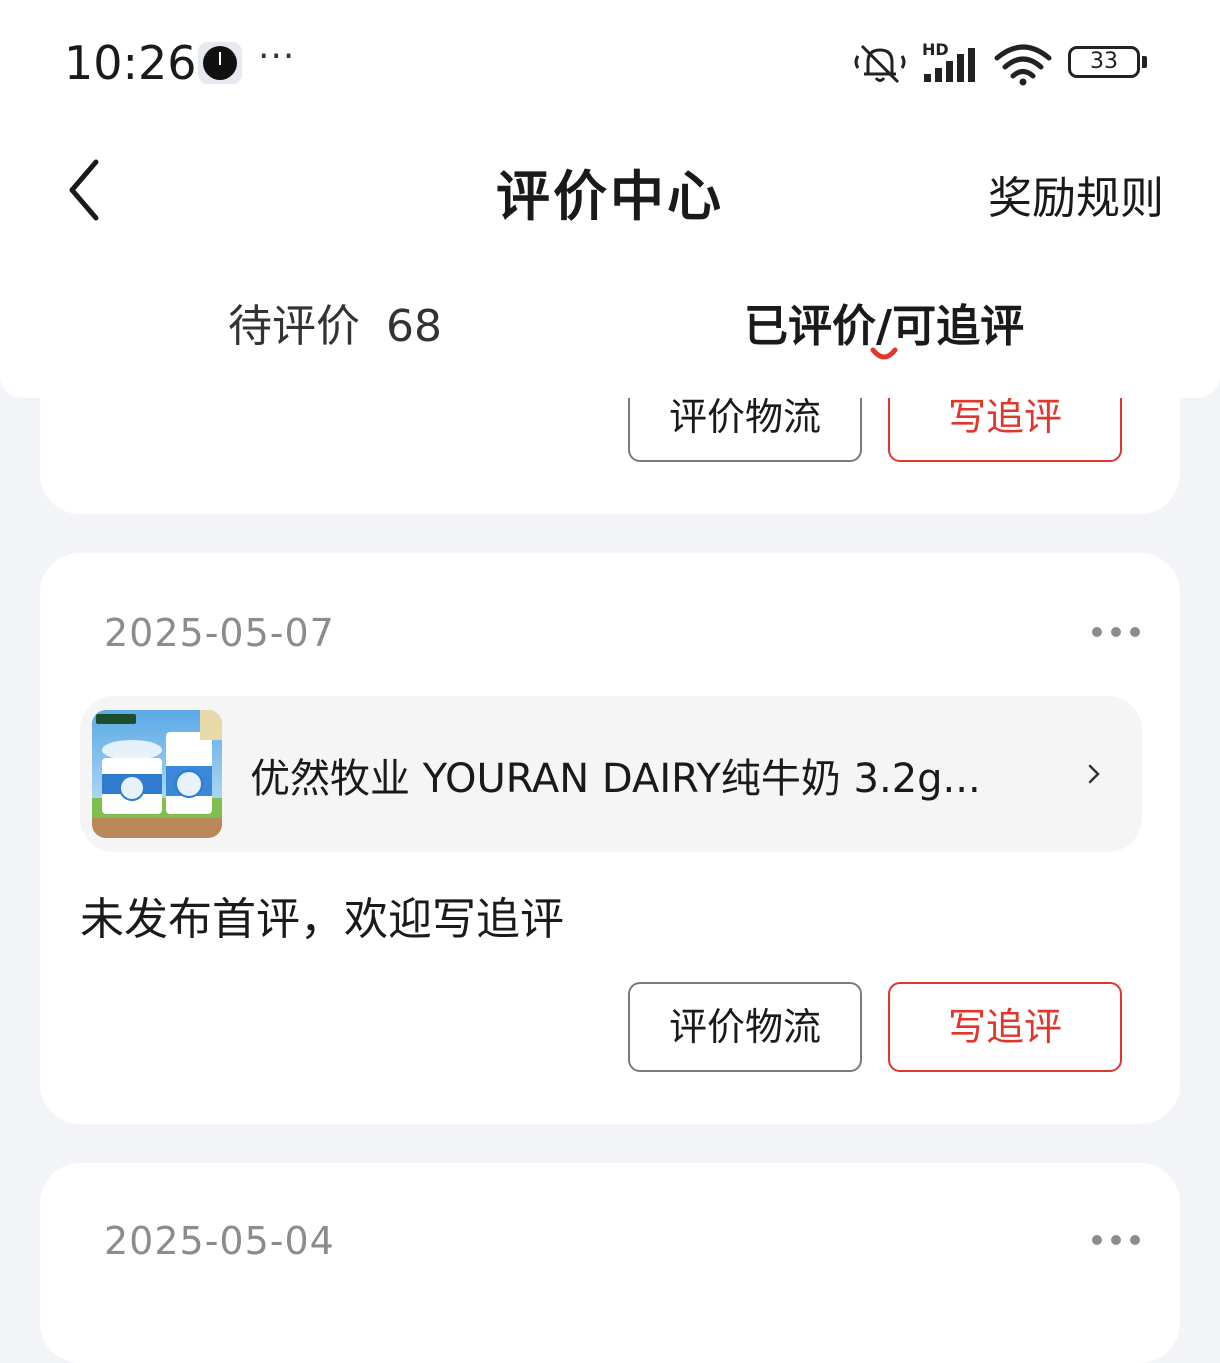 The height and width of the screenshot is (1363, 1220). Describe the element at coordinates (219, 633) in the screenshot. I see `order-date: 2025-05-07` at that location.